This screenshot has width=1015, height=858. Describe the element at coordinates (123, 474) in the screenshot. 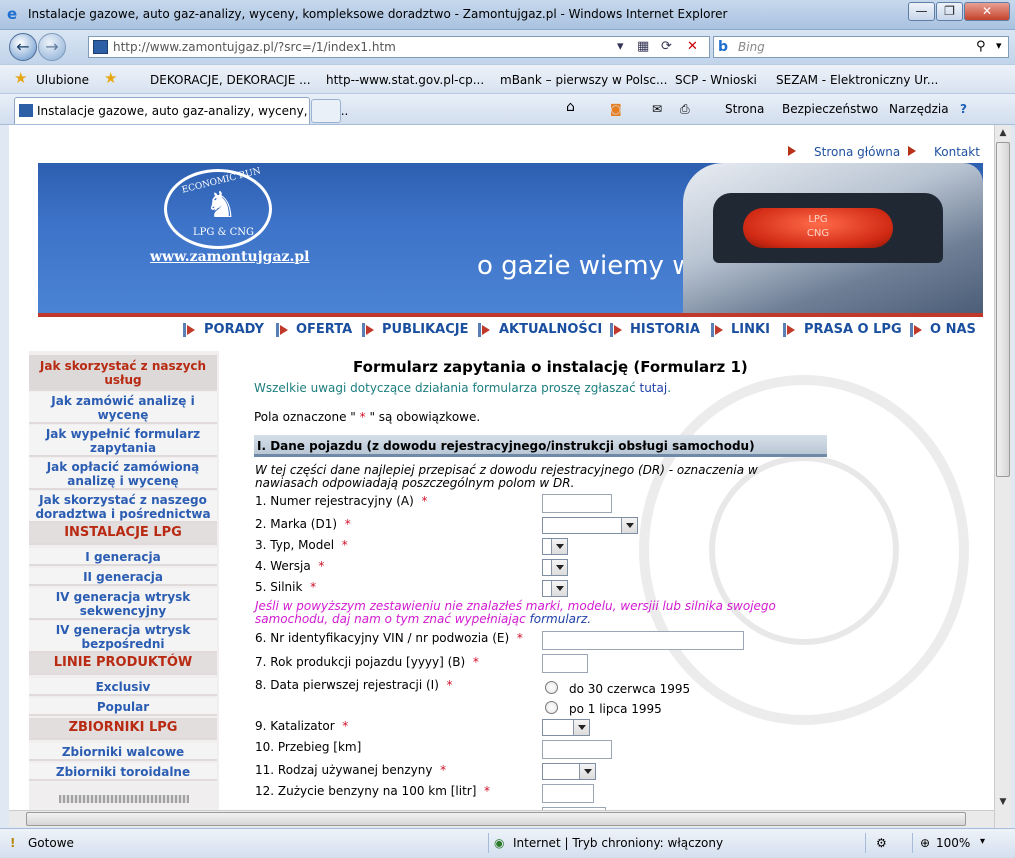

I see `sidebar-item-payment: Jak opłacić zamówioną analizę i wycenę` at that location.